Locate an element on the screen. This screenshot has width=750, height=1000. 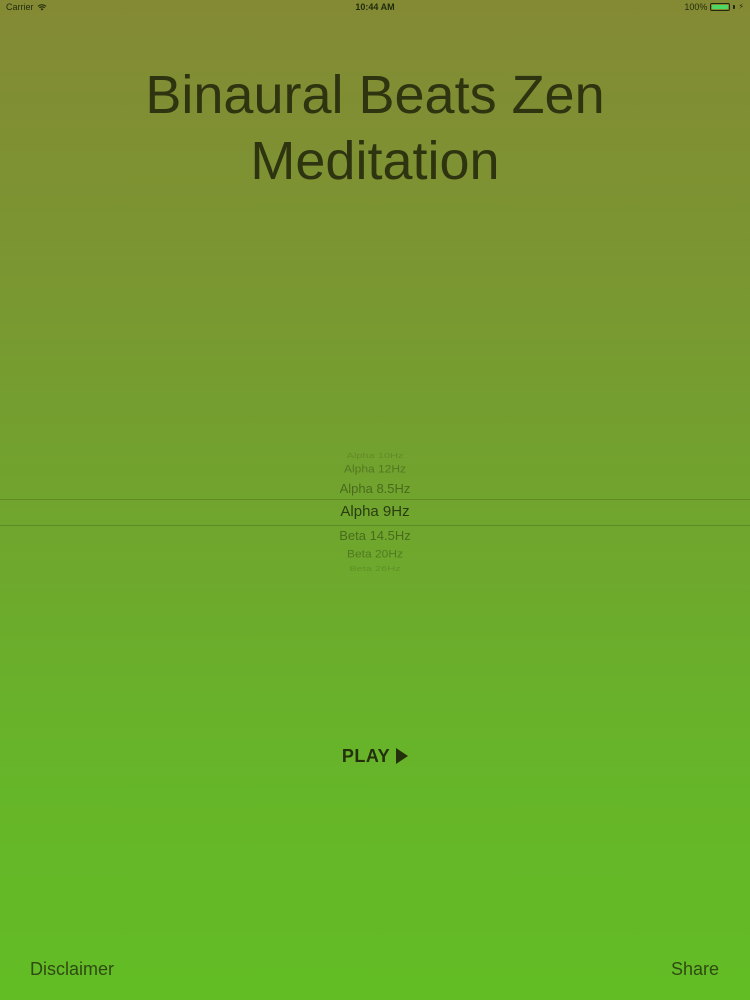
picker-item: Beta 14.5Hz is located at coordinates (375, 535).